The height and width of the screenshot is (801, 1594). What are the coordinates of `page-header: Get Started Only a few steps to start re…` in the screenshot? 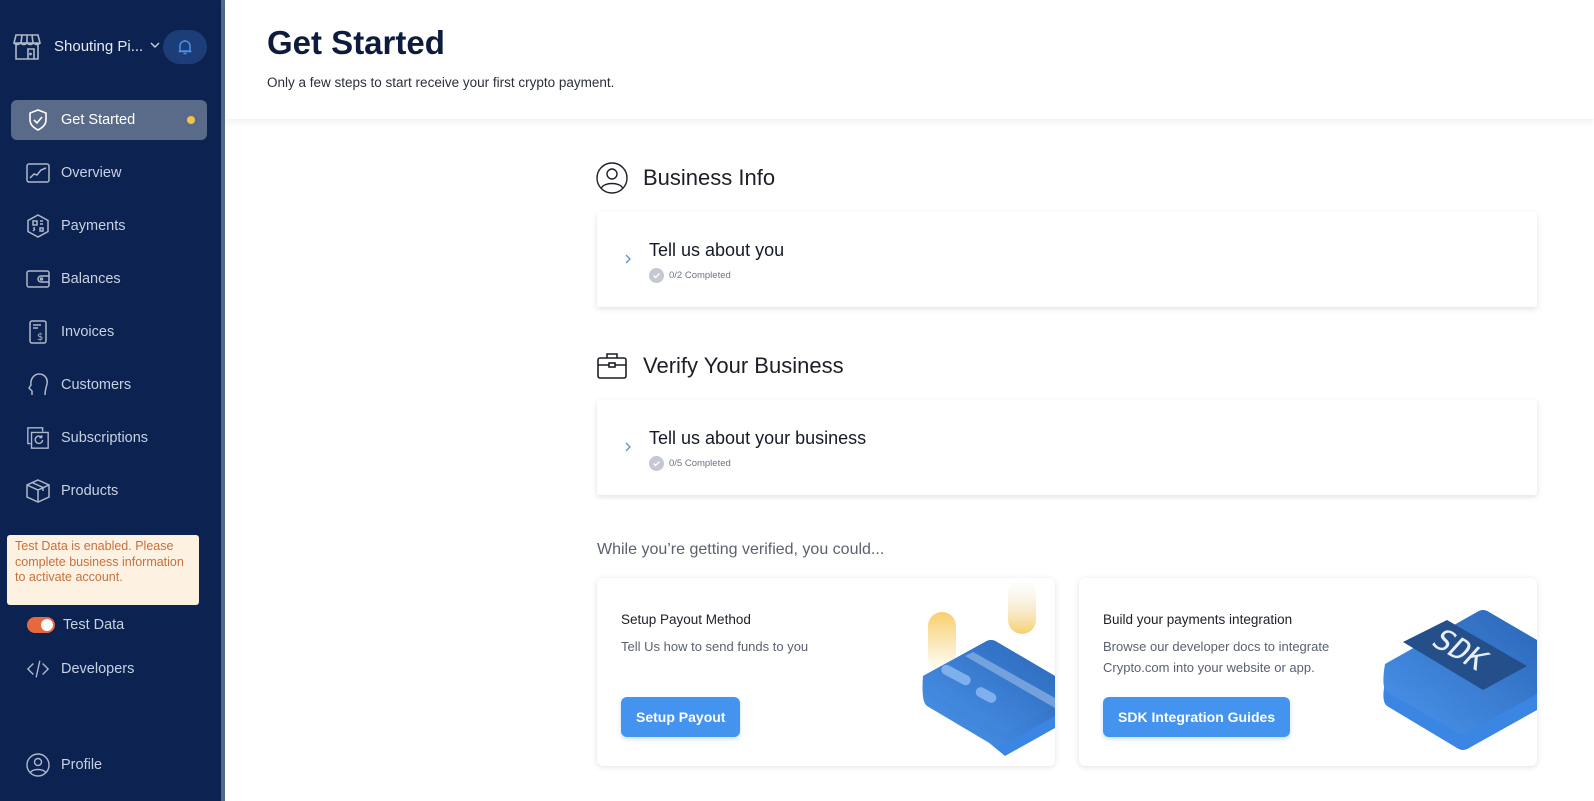 It's located at (909, 59).